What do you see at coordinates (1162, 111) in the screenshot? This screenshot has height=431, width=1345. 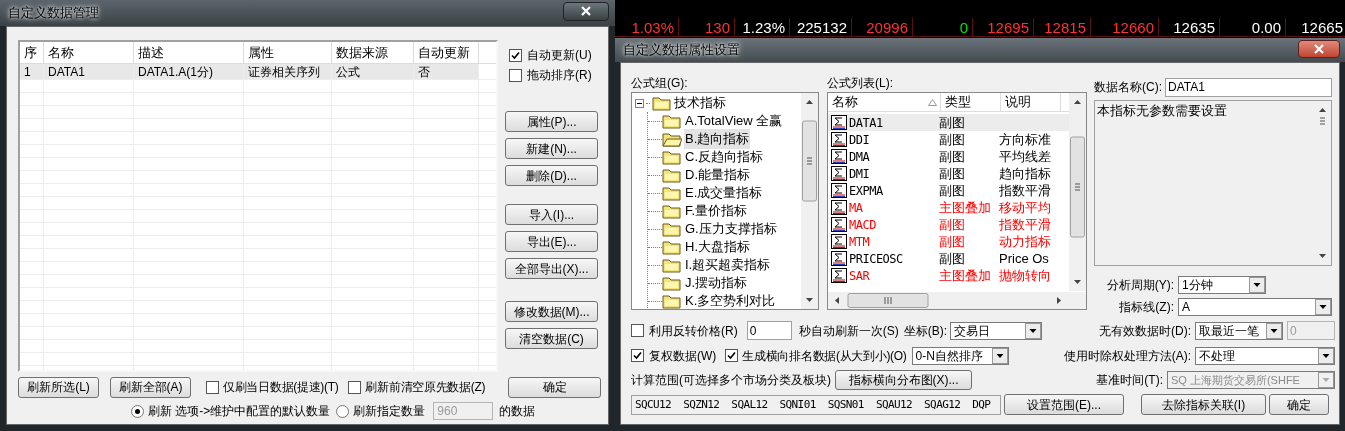 I see `parameter-text: 本指标无参数需要设置` at bounding box center [1162, 111].